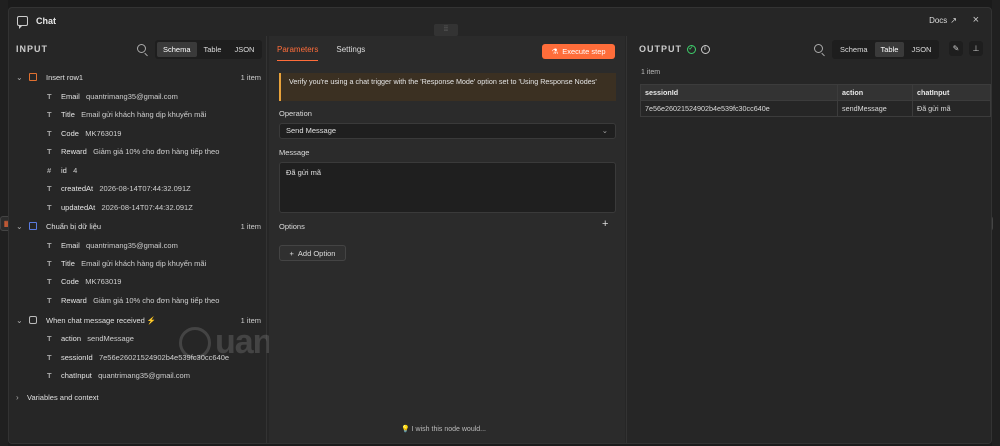 This screenshot has width=1000, height=446. What do you see at coordinates (447, 187) in the screenshot?
I see `message-input: Đã gửi mã` at bounding box center [447, 187].